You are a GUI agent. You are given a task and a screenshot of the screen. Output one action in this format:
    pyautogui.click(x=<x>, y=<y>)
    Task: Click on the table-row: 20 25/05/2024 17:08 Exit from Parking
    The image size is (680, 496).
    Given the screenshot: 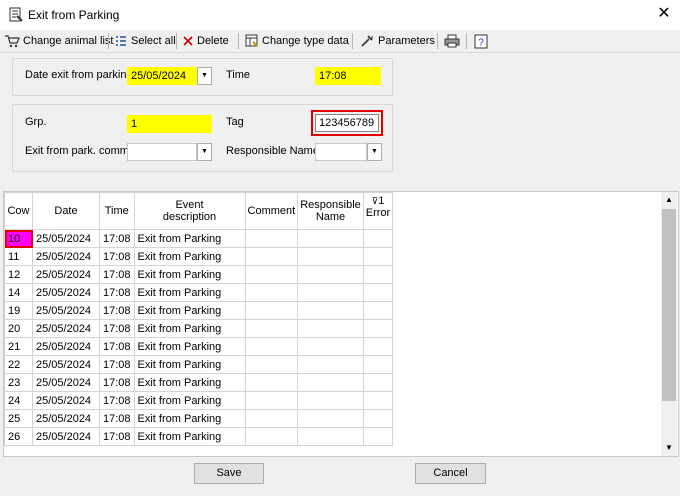 What is the action you would take?
    pyautogui.click(x=199, y=328)
    